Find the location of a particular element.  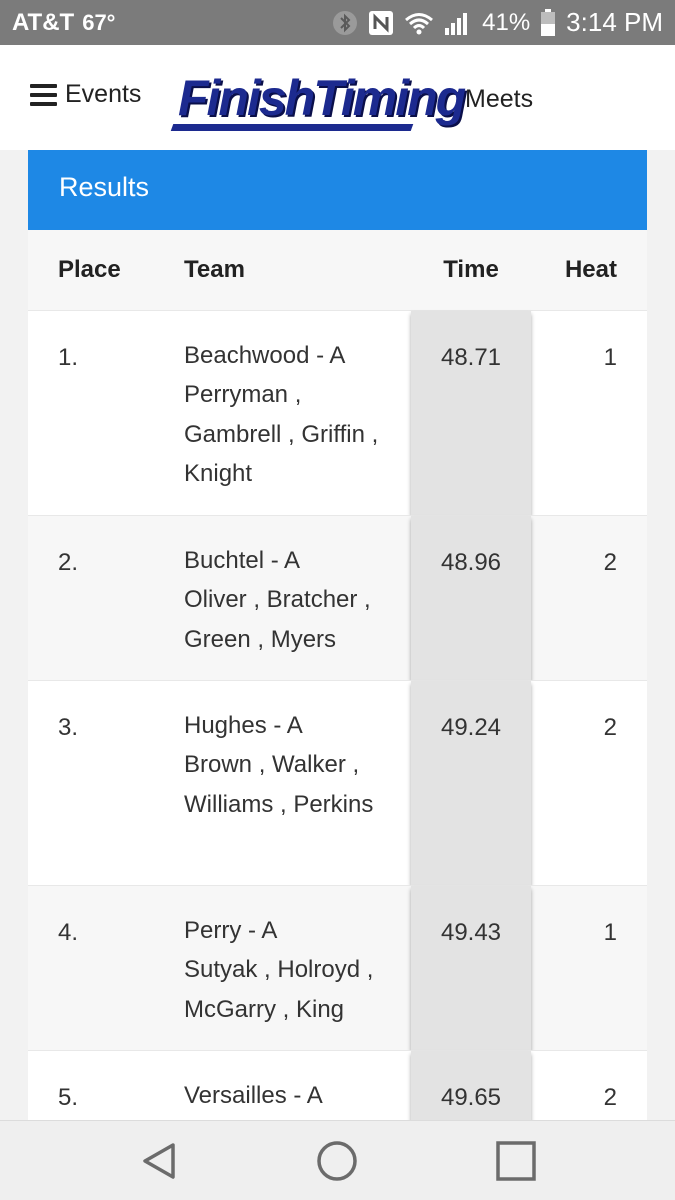

battery-icon is located at coordinates (548, 22).